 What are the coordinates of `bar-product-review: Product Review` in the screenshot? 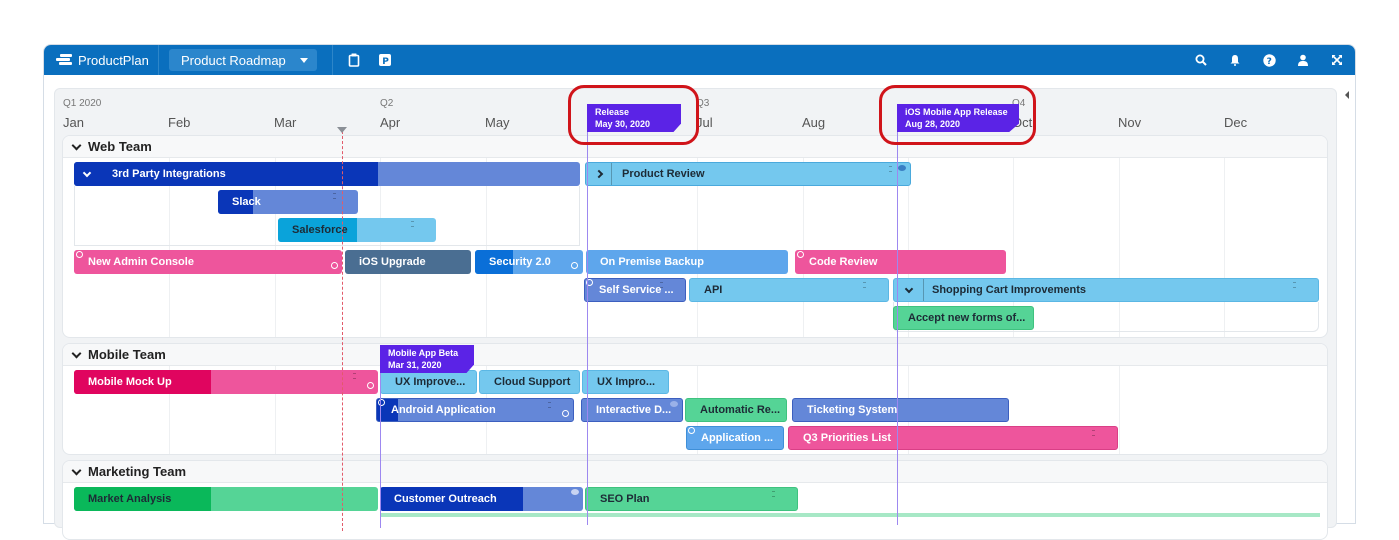 It's located at (748, 174).